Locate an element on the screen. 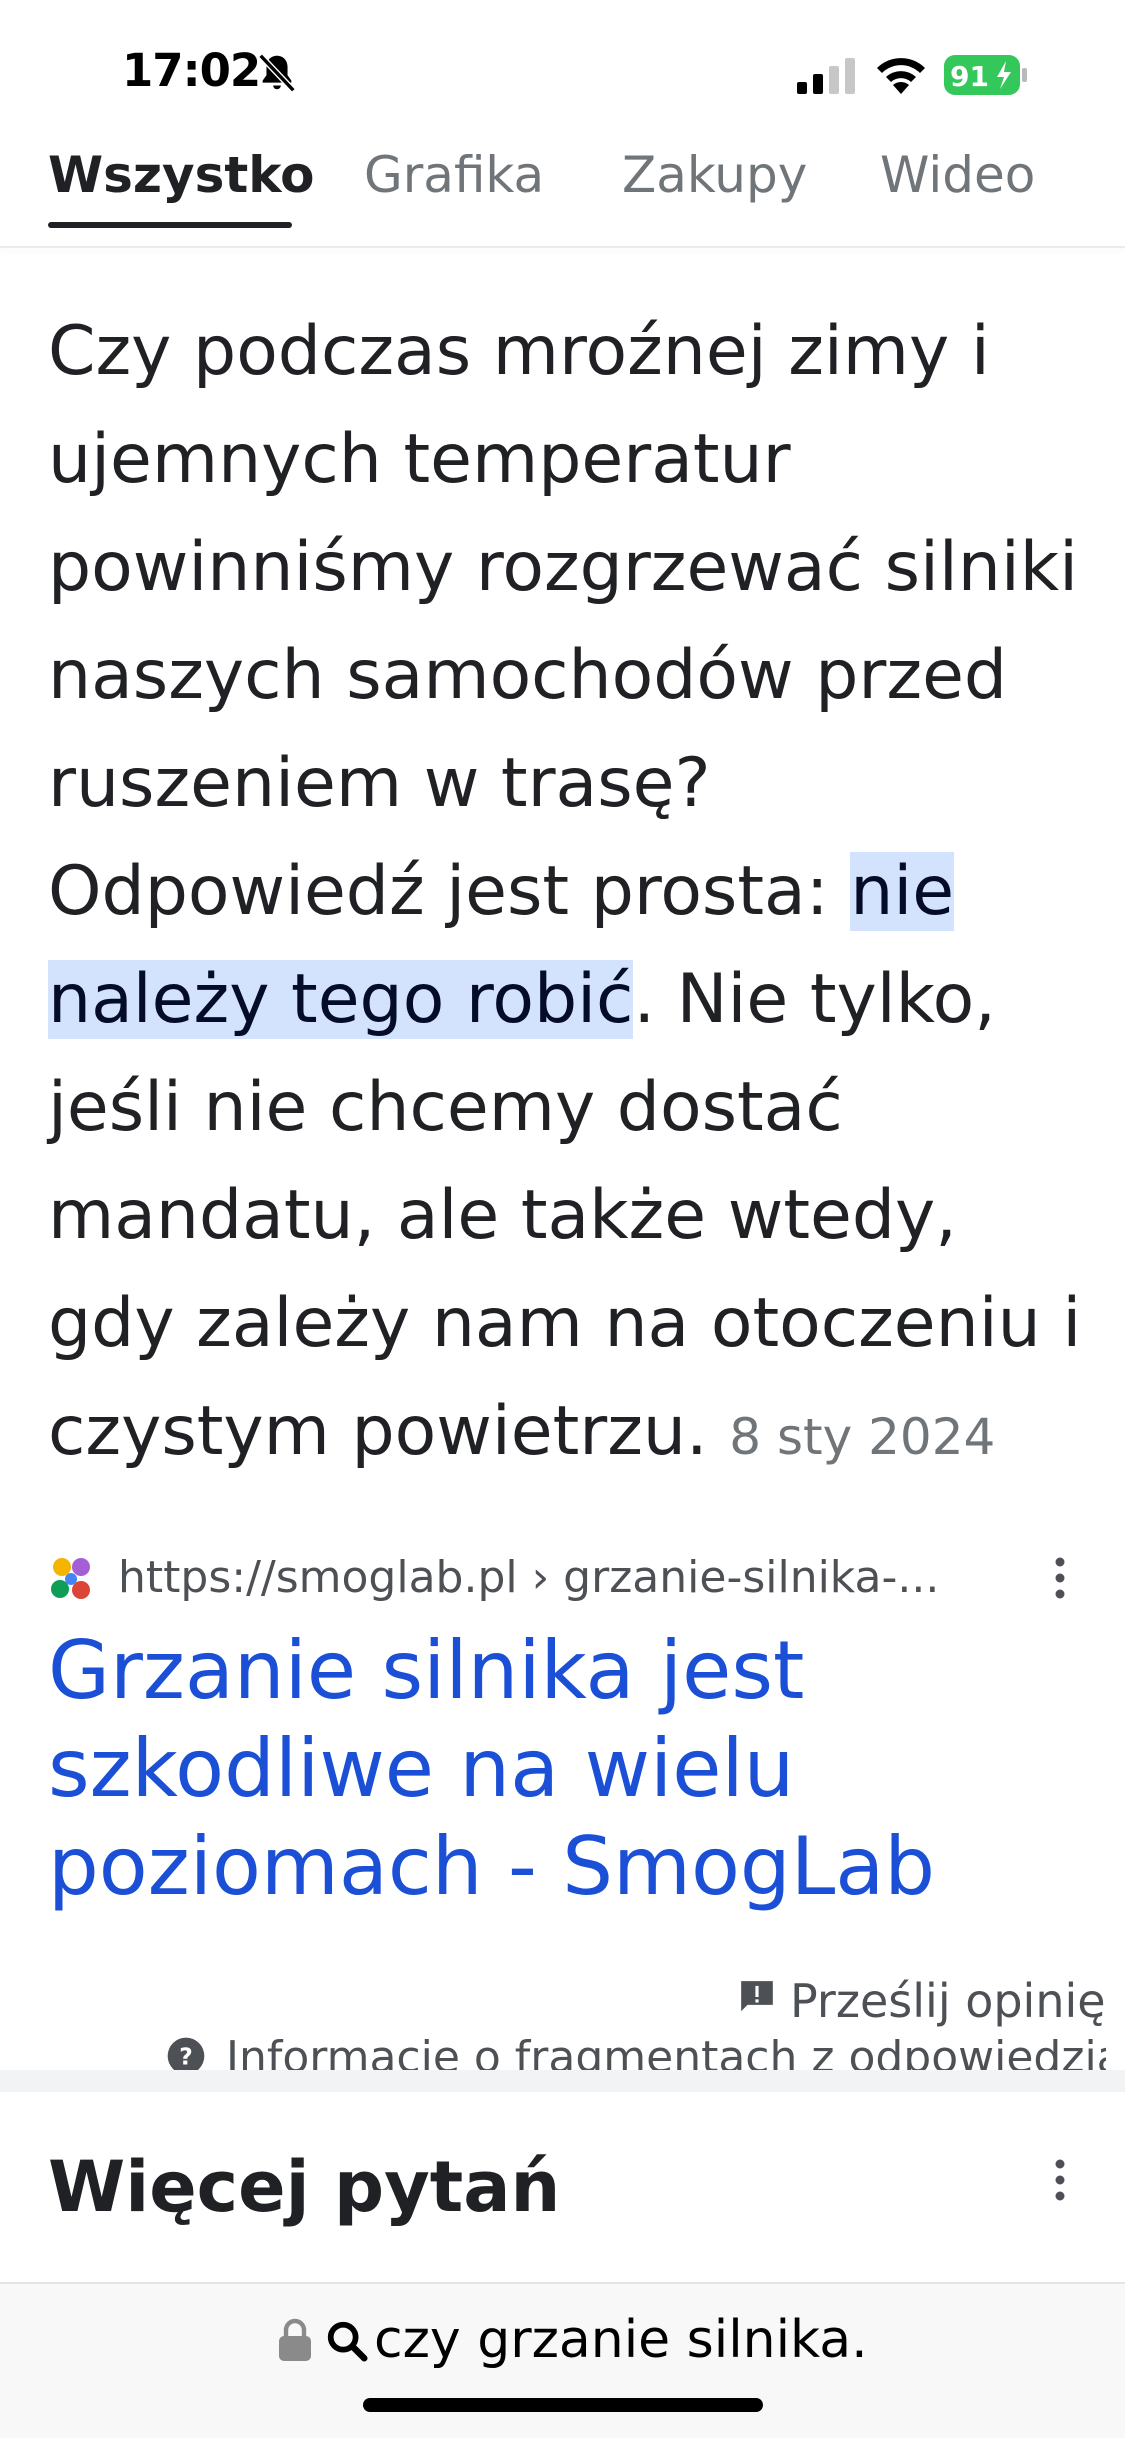 Image resolution: width=1125 pixels, height=2438 pixels. tab-all: Wszystko is located at coordinates (181, 175).